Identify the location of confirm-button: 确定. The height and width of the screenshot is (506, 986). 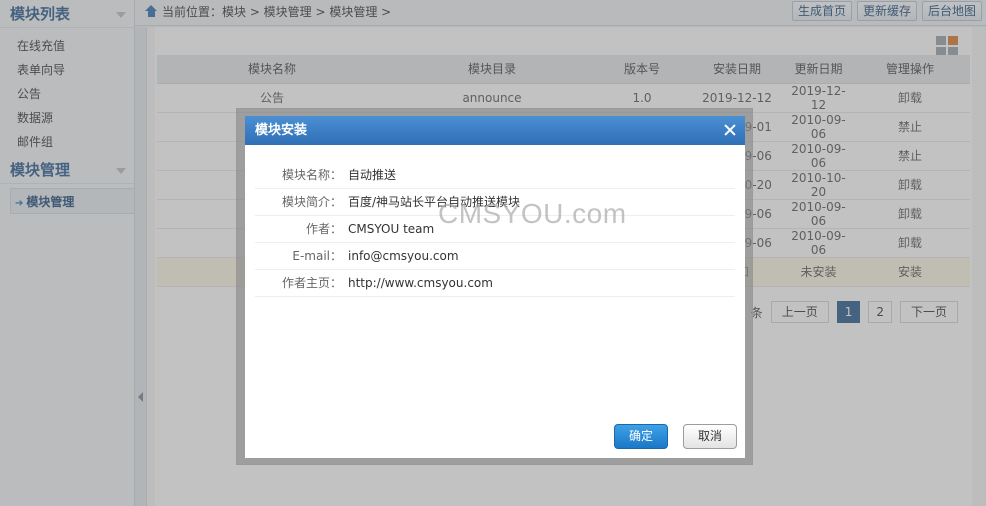
(641, 436).